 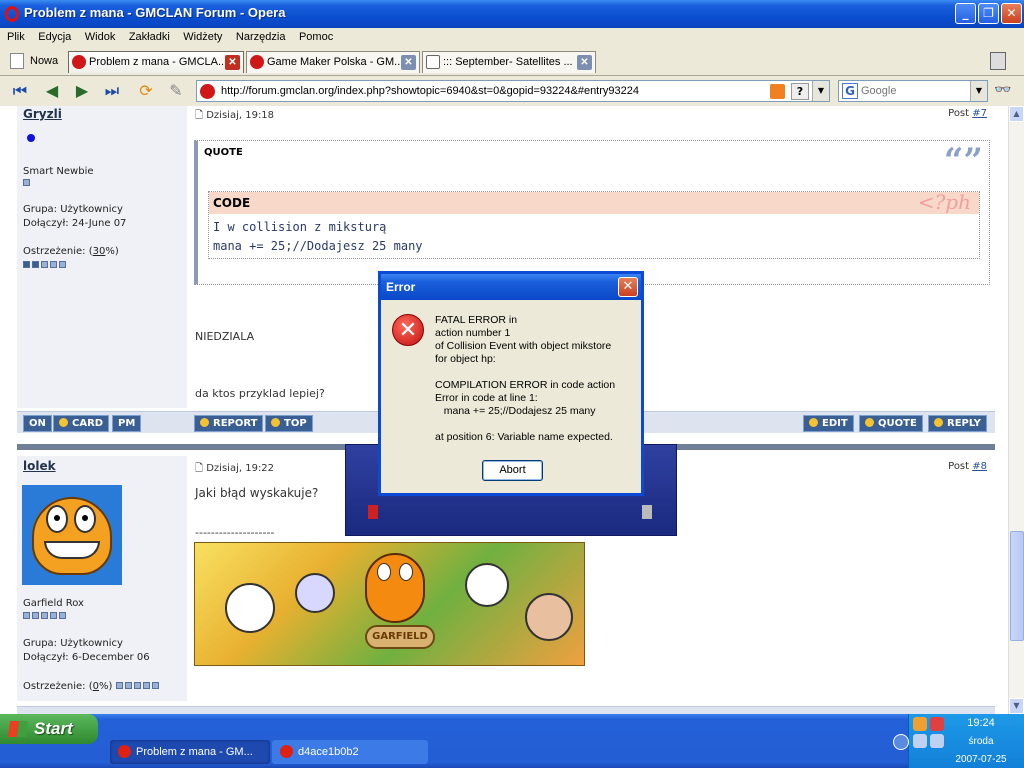 I want to click on quote-button: QUOTE, so click(x=891, y=423).